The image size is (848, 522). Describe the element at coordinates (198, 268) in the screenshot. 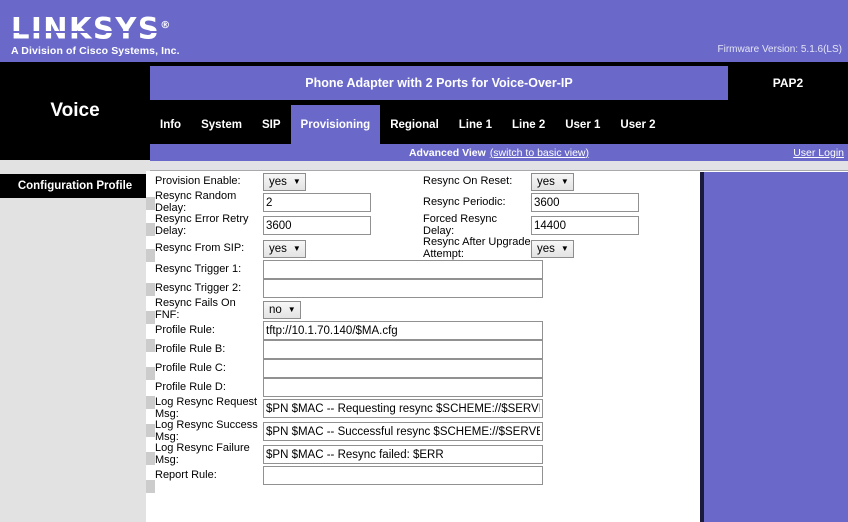

I see `label-resync-trigger-1: Resync Trigger 1:` at that location.